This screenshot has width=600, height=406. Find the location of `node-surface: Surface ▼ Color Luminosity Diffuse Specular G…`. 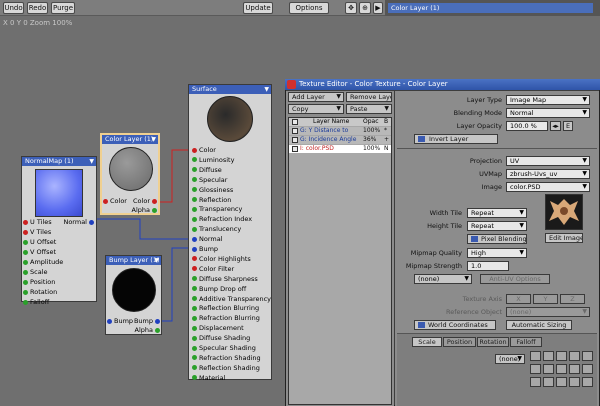

node-surface: Surface ▼ Color Luminosity Diffuse Specular G… is located at coordinates (230, 233).